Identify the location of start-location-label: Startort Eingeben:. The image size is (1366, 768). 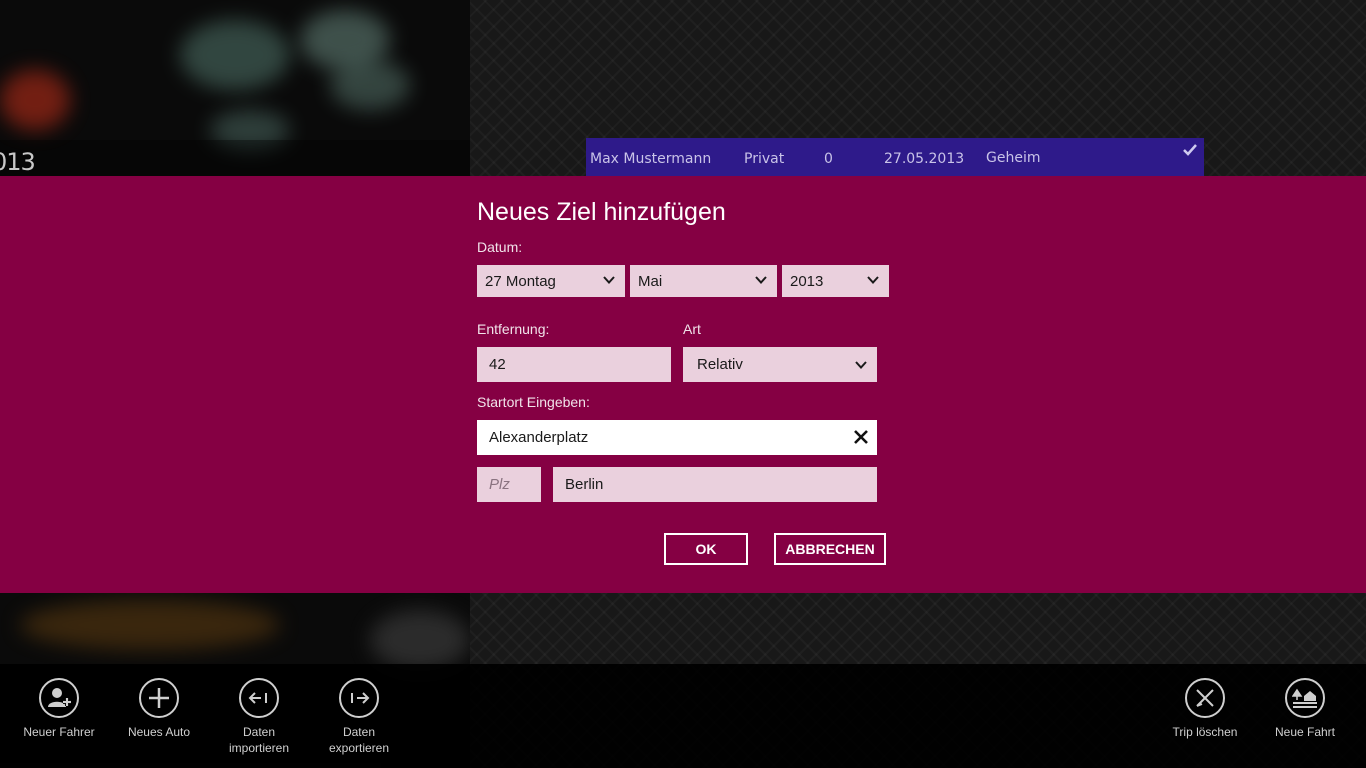
(533, 402).